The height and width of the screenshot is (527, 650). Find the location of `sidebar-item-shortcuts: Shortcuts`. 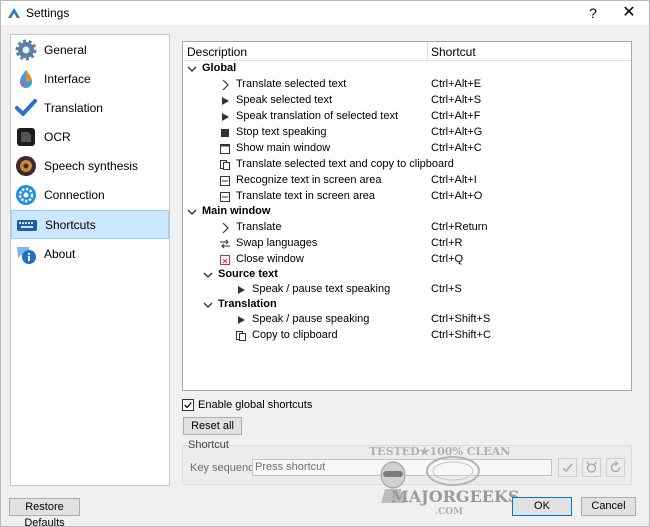

sidebar-item-shortcuts: Shortcuts is located at coordinates (90, 224).